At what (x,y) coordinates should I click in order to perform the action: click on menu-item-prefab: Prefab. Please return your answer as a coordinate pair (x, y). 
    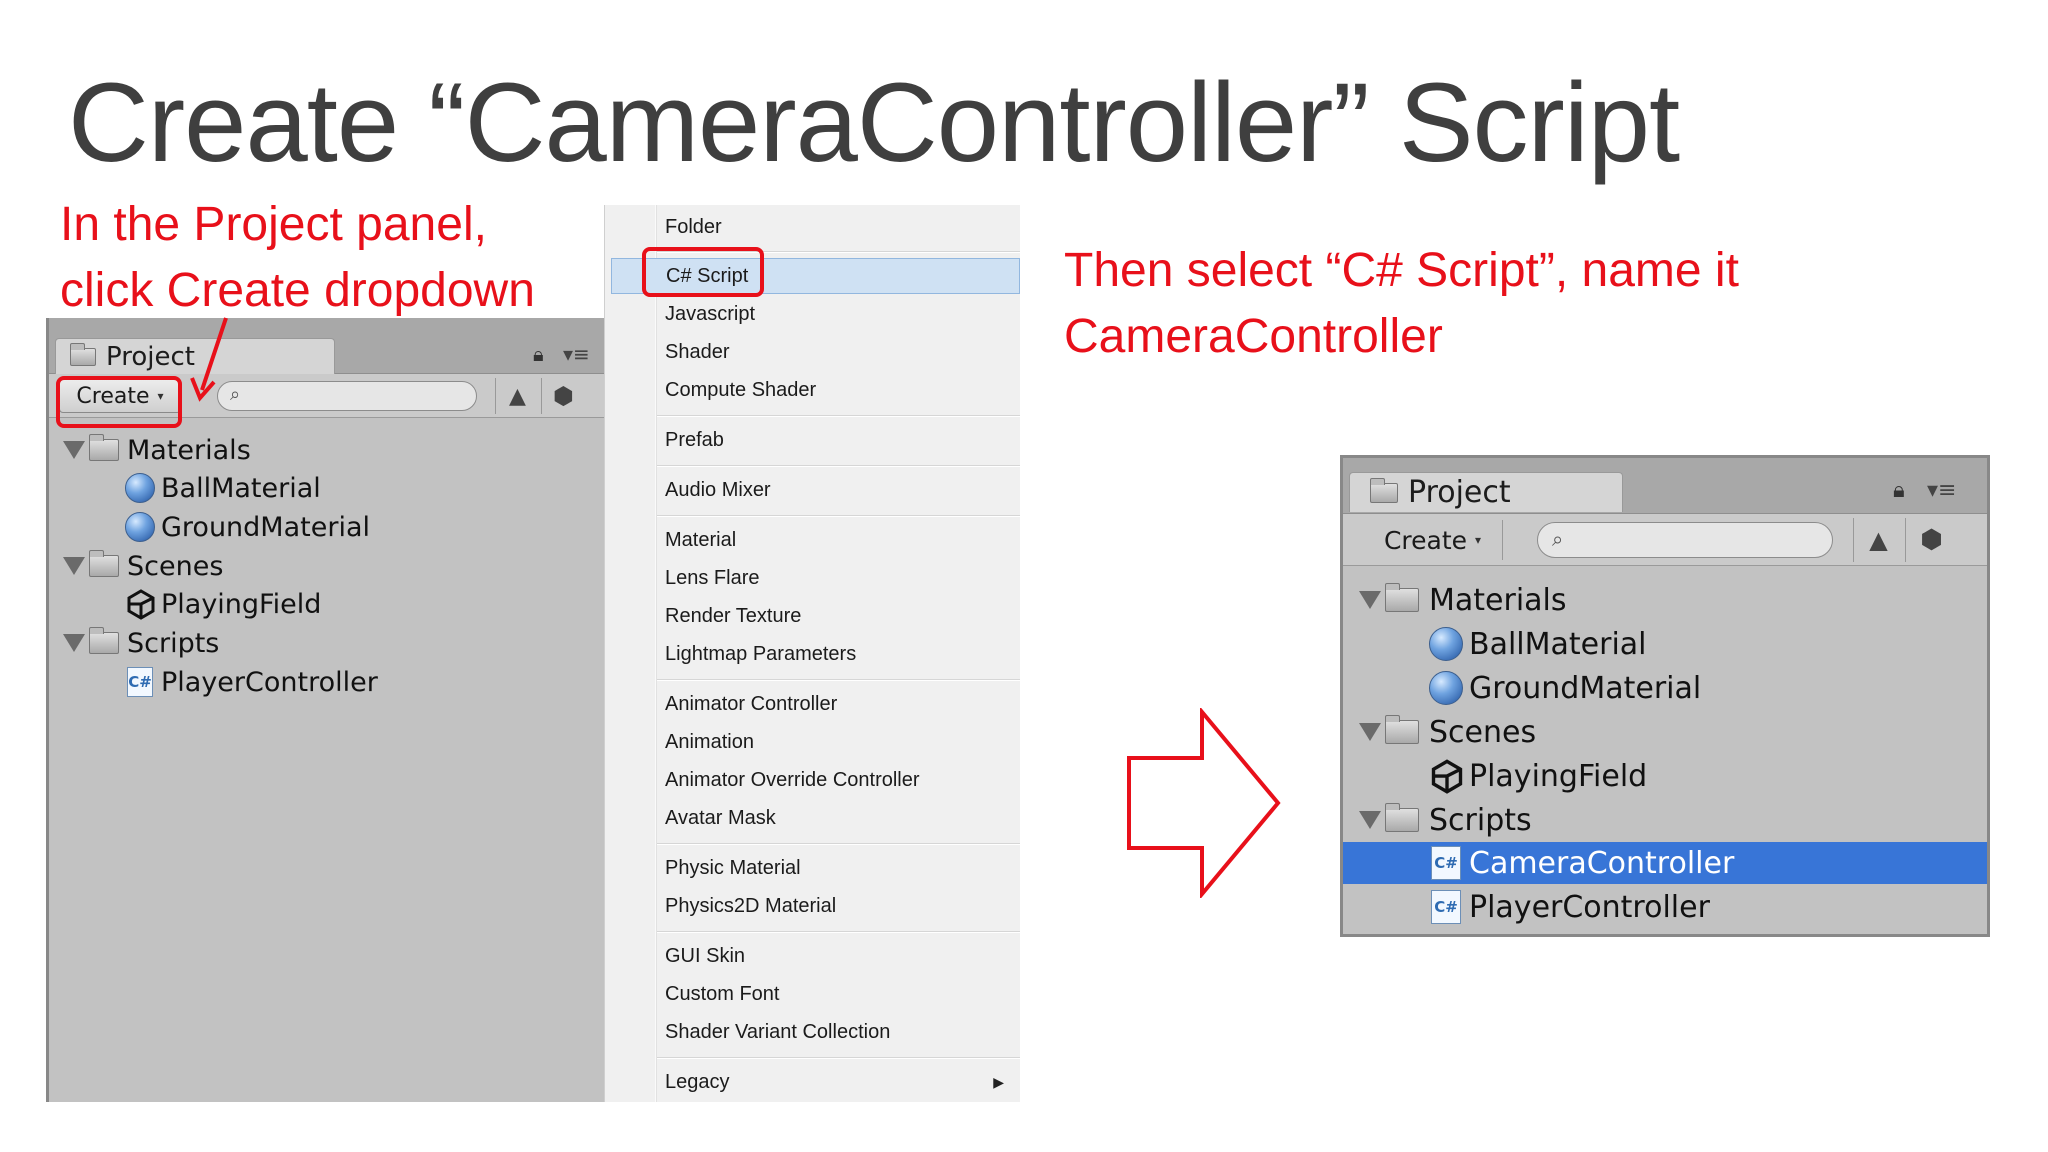
    Looking at the image, I should click on (812, 440).